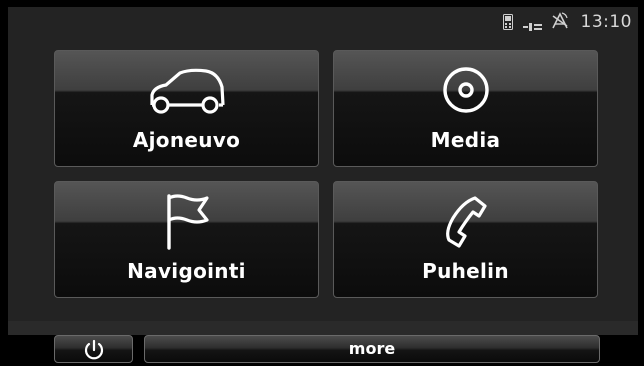  What do you see at coordinates (560, 23) in the screenshot?
I see `satellite-icon` at bounding box center [560, 23].